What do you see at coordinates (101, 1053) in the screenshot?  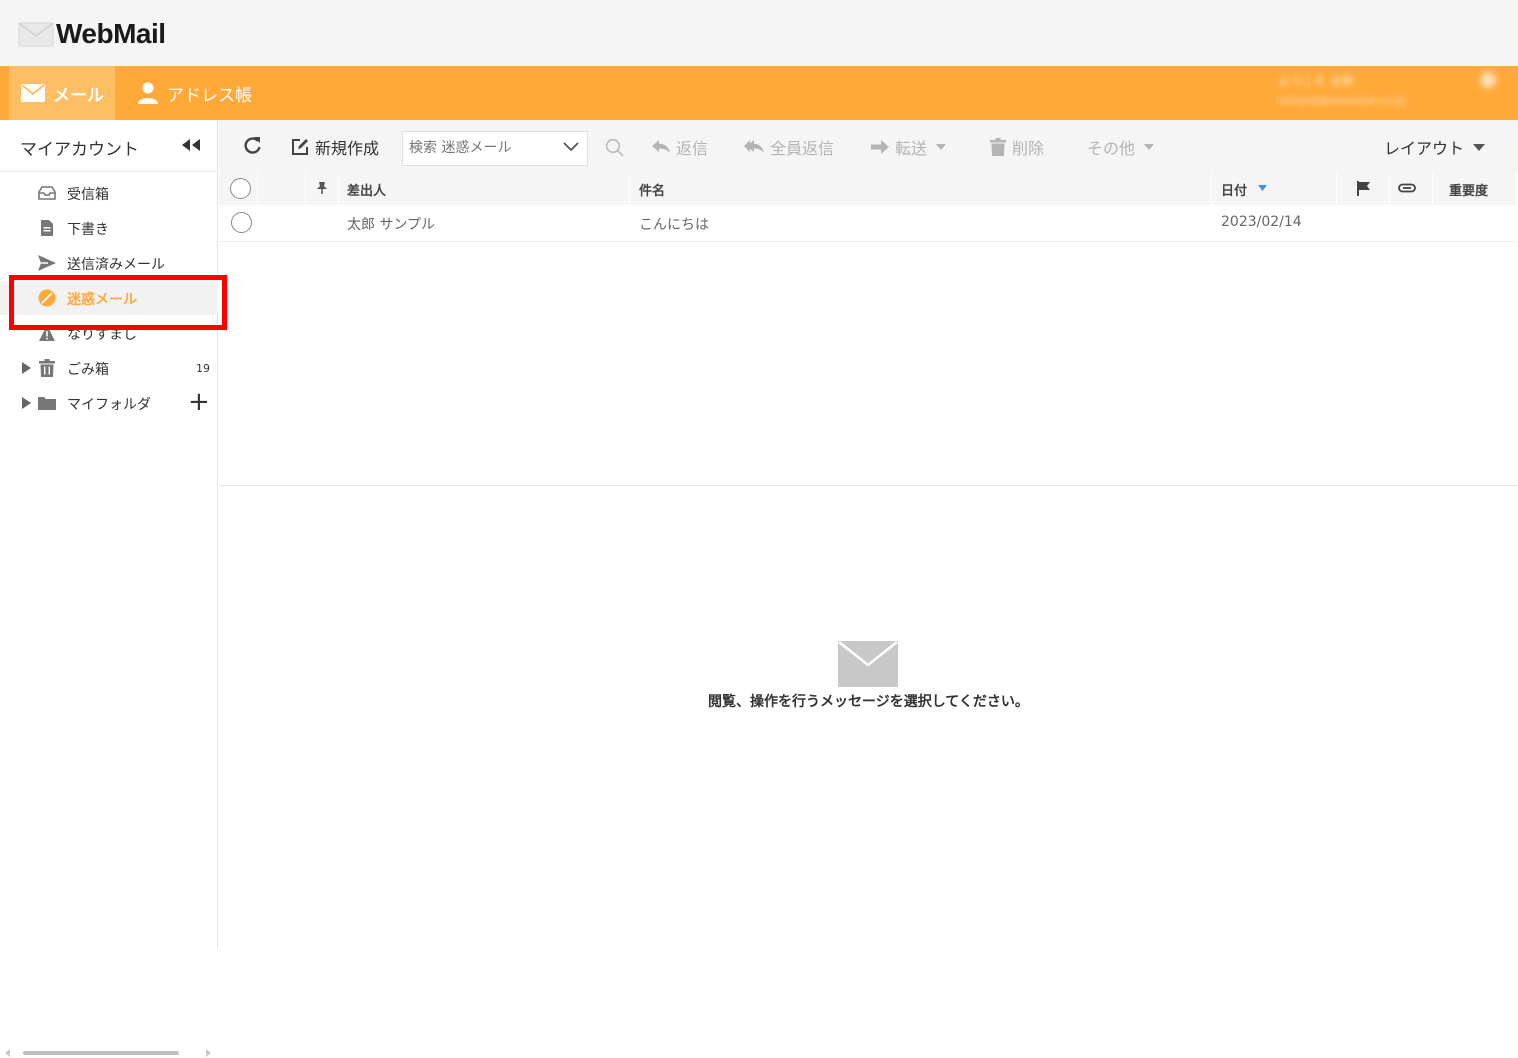 I see `scrollbar-thumb` at bounding box center [101, 1053].